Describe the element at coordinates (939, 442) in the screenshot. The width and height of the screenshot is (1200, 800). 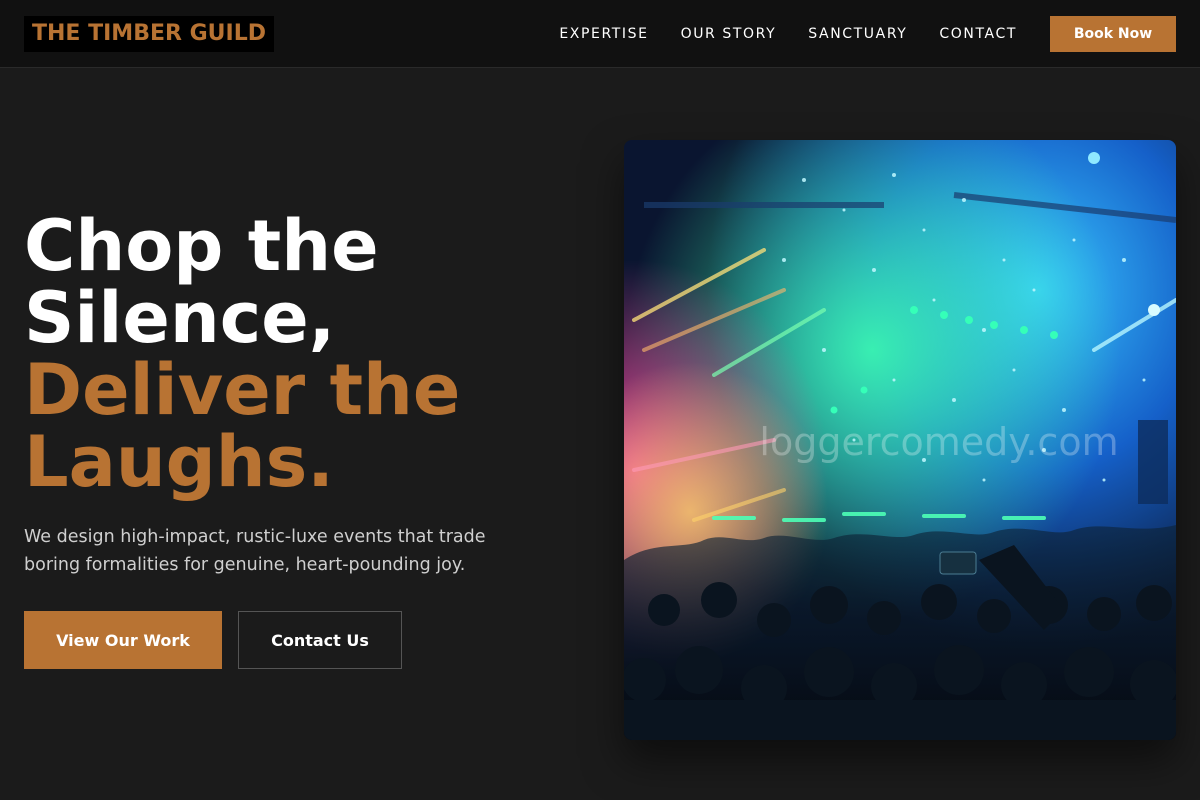
I see `image-watermark: loggercomedy.com` at that location.